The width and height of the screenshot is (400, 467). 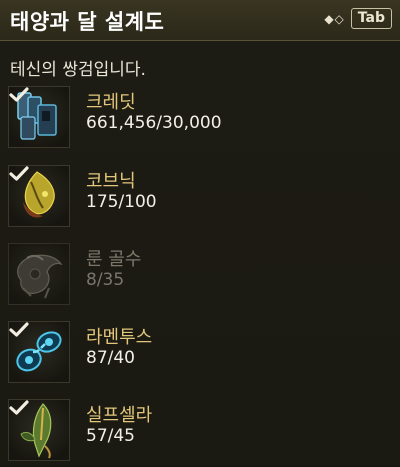 I want to click on panel-title: 태양과 달 설계도, so click(x=87, y=22).